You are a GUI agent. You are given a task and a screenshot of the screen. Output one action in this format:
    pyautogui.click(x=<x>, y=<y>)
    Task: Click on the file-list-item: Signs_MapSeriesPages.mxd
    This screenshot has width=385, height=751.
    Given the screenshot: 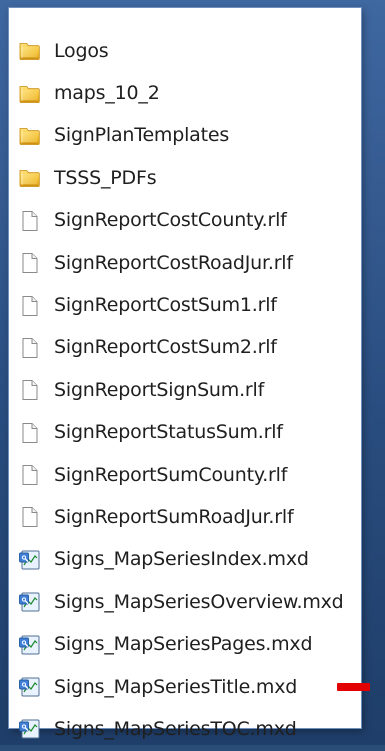 What is the action you would take?
    pyautogui.click(x=185, y=644)
    